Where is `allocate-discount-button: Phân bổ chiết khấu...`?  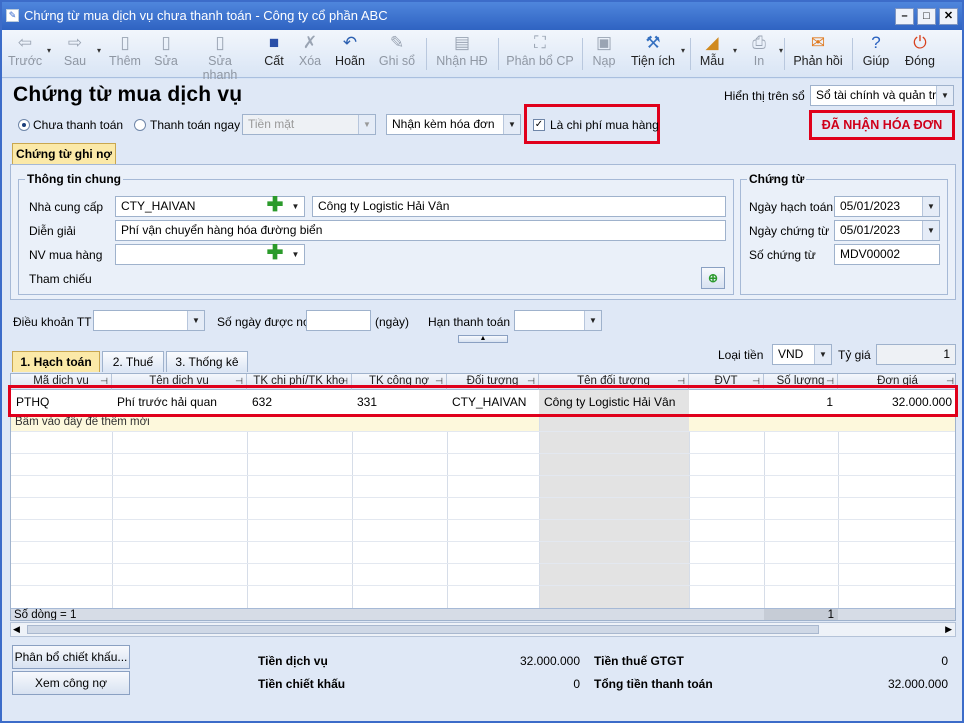
allocate-discount-button: Phân bổ chiết khấu... is located at coordinates (71, 657).